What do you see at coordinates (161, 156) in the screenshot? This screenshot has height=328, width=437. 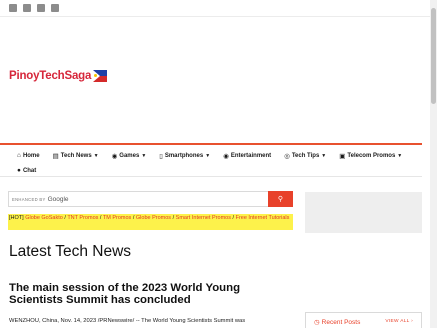 I see `mobile-icon: ▯` at bounding box center [161, 156].